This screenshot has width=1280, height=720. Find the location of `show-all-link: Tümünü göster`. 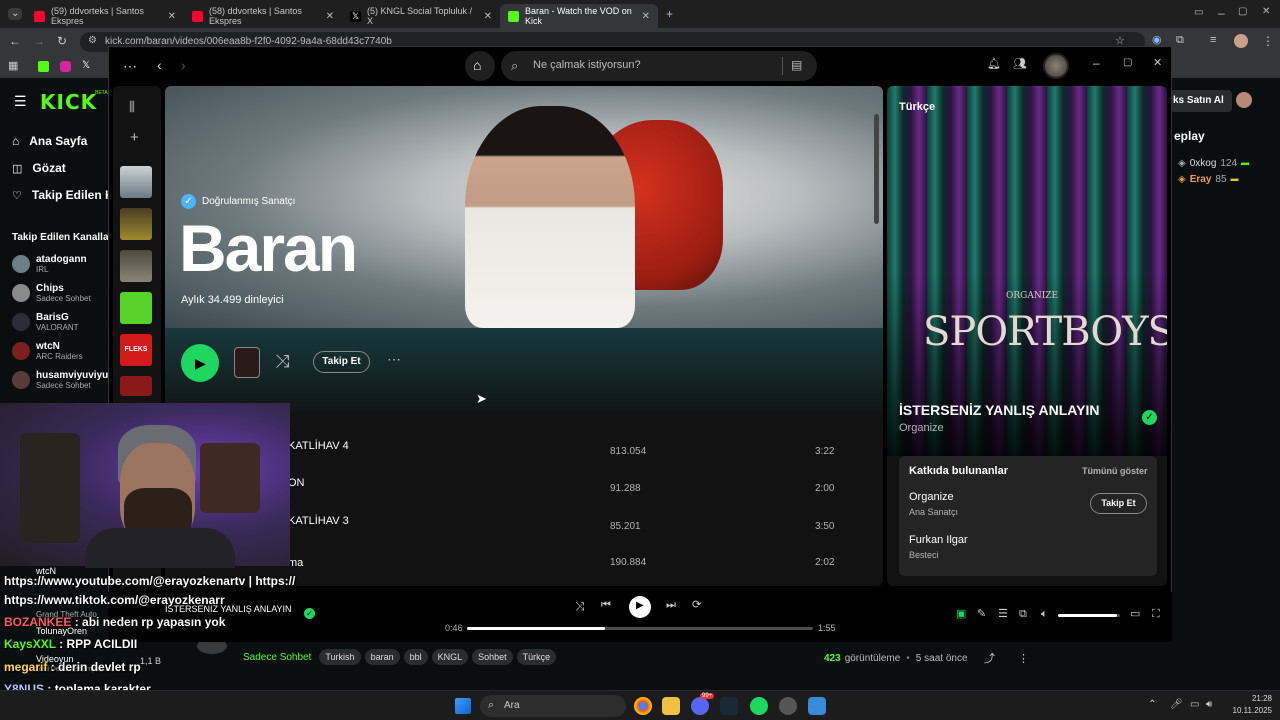

show-all-link: Tümünü göster is located at coordinates (1115, 471).